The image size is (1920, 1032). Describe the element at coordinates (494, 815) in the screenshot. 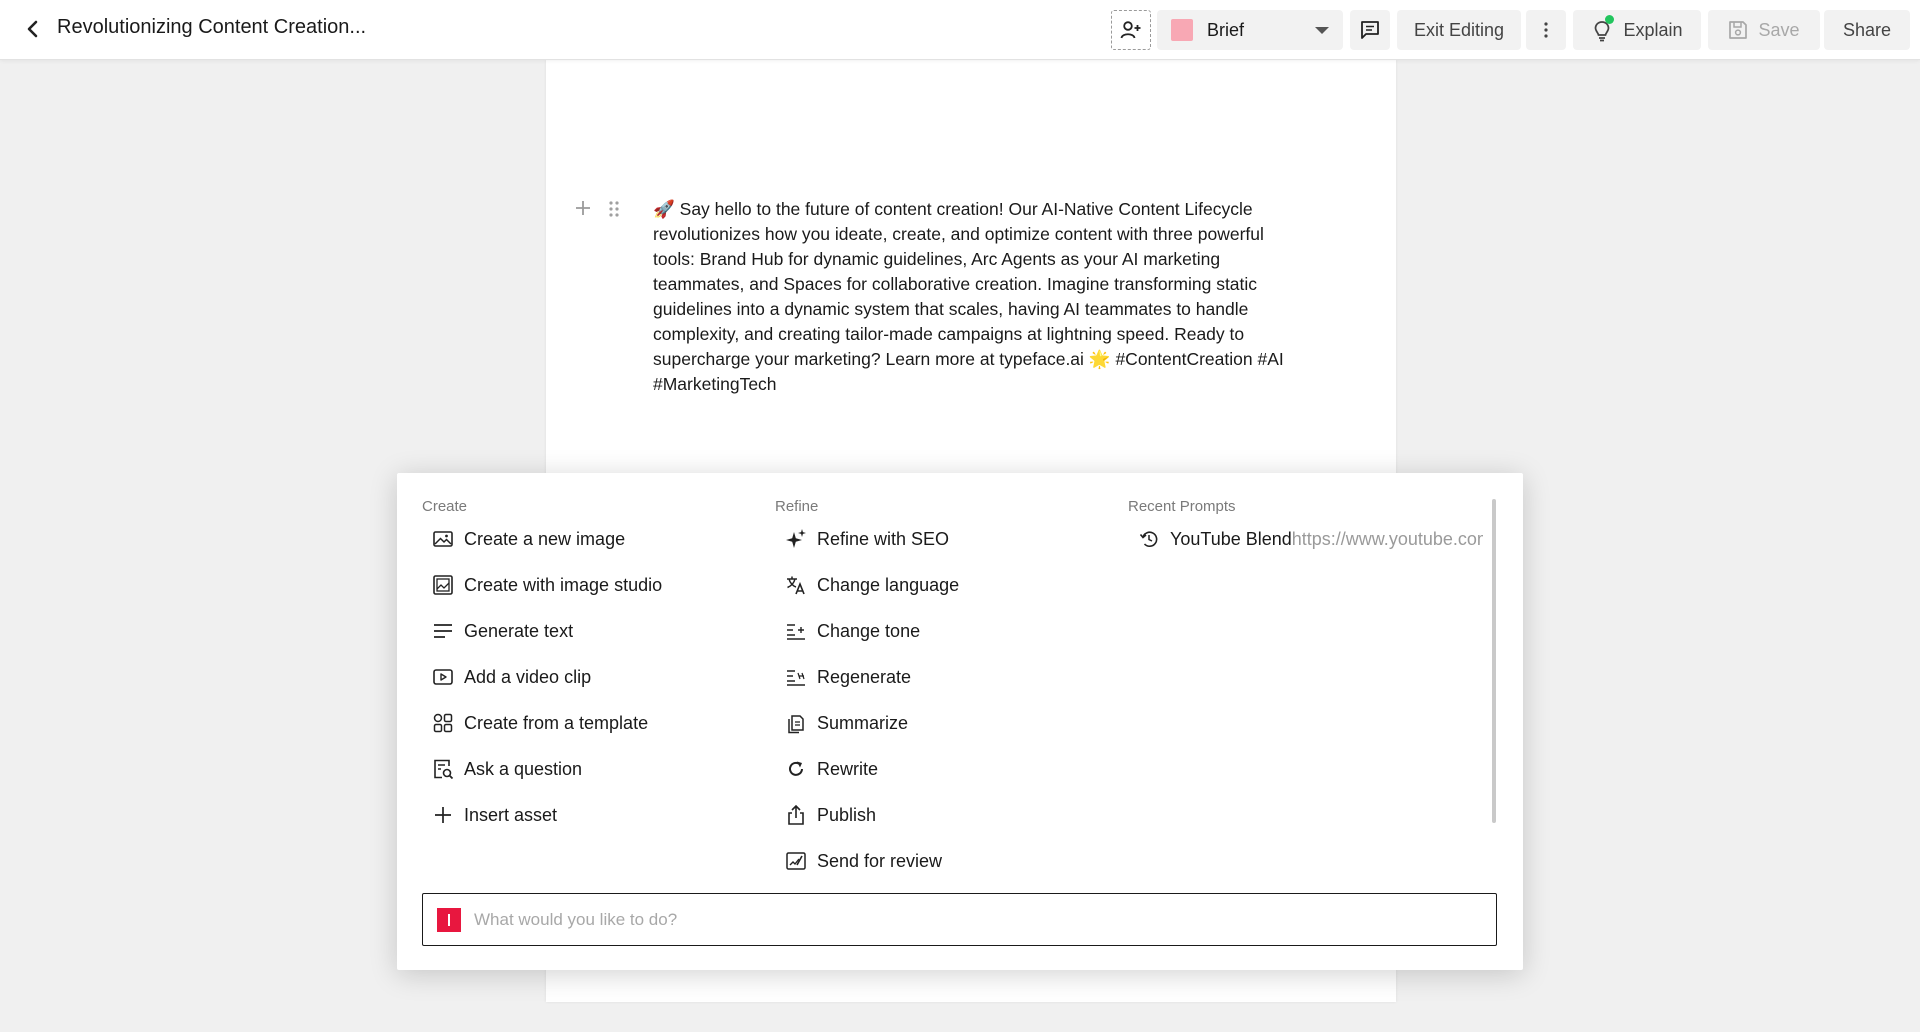

I see `menu-item-insert-asset: Insert asset` at that location.